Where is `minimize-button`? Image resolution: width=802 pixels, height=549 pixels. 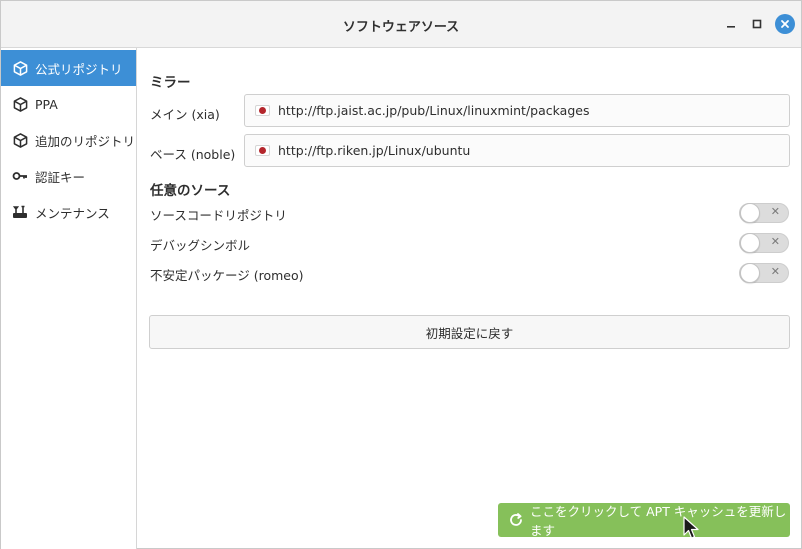
minimize-button is located at coordinates (731, 24).